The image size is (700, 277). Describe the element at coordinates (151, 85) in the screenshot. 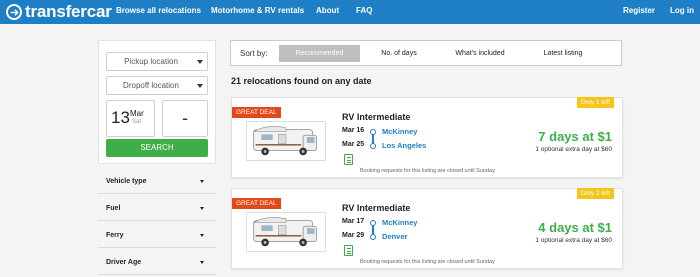

I see `dropoff-location-label: Dropoff location` at that location.